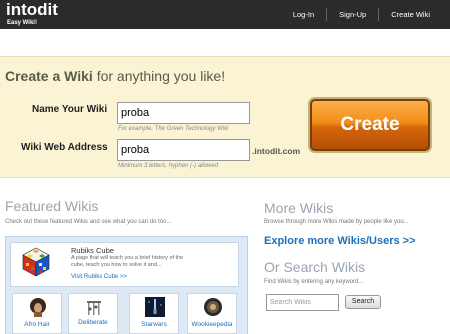  Describe the element at coordinates (154, 324) in the screenshot. I see `thumb-label: Starwars` at that location.